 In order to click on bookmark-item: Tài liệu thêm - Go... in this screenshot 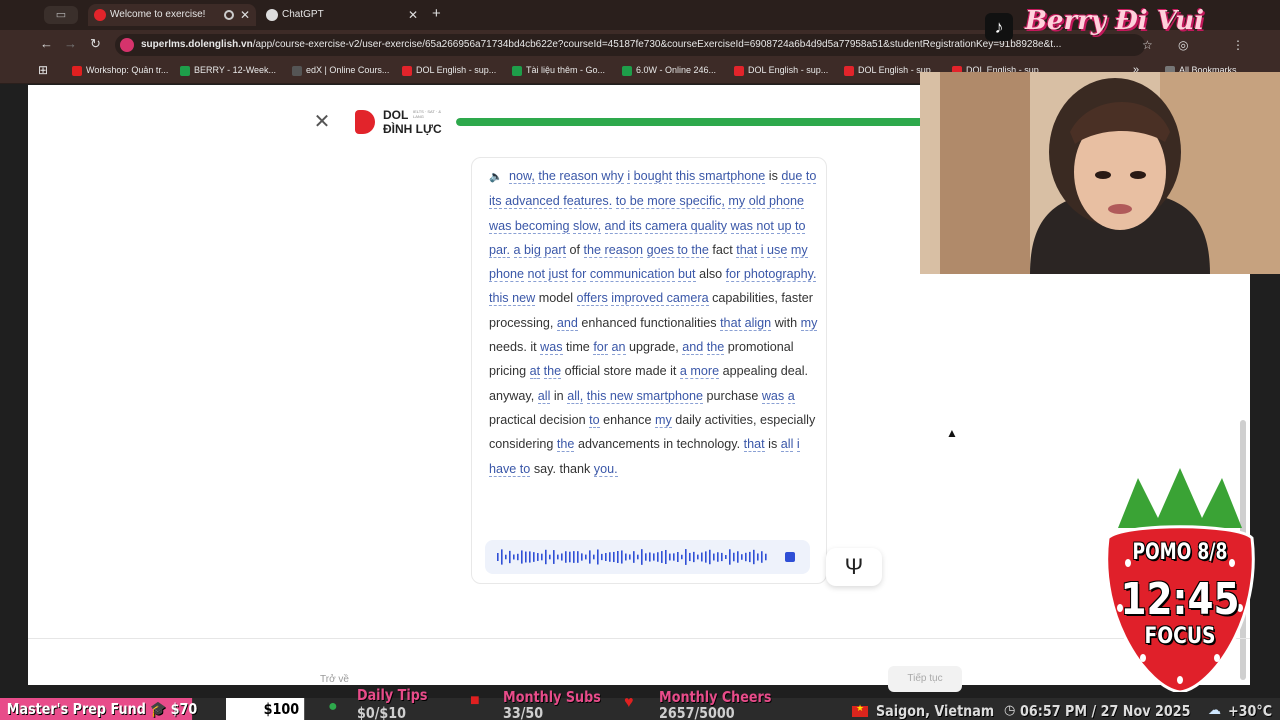, I will do `click(558, 70)`.